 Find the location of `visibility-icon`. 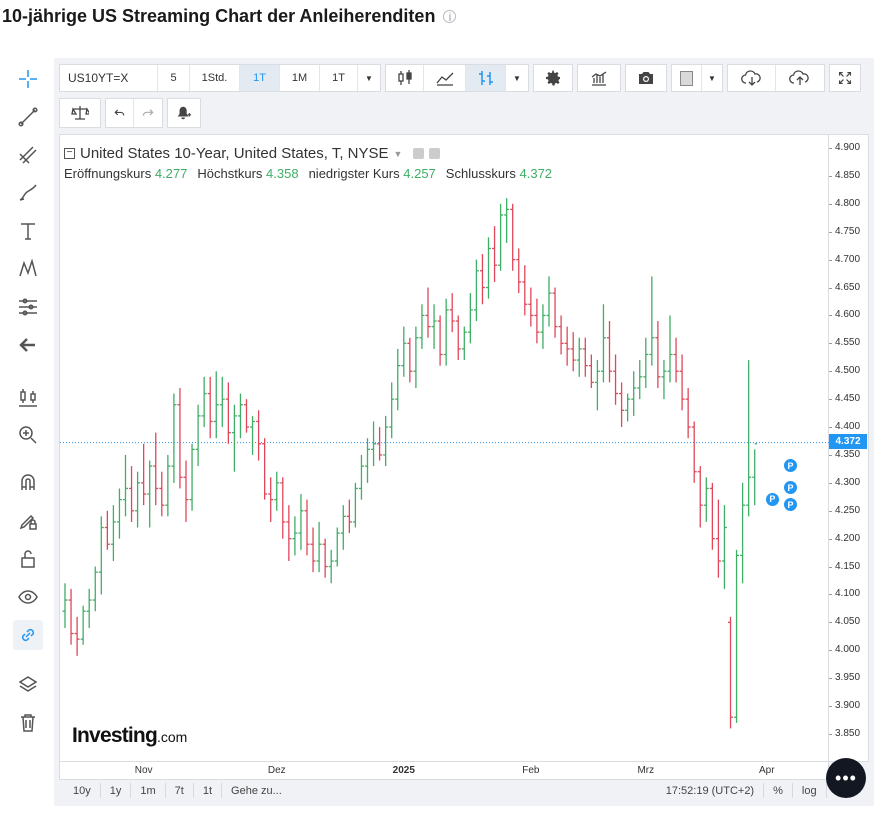

visibility-icon is located at coordinates (419, 153).